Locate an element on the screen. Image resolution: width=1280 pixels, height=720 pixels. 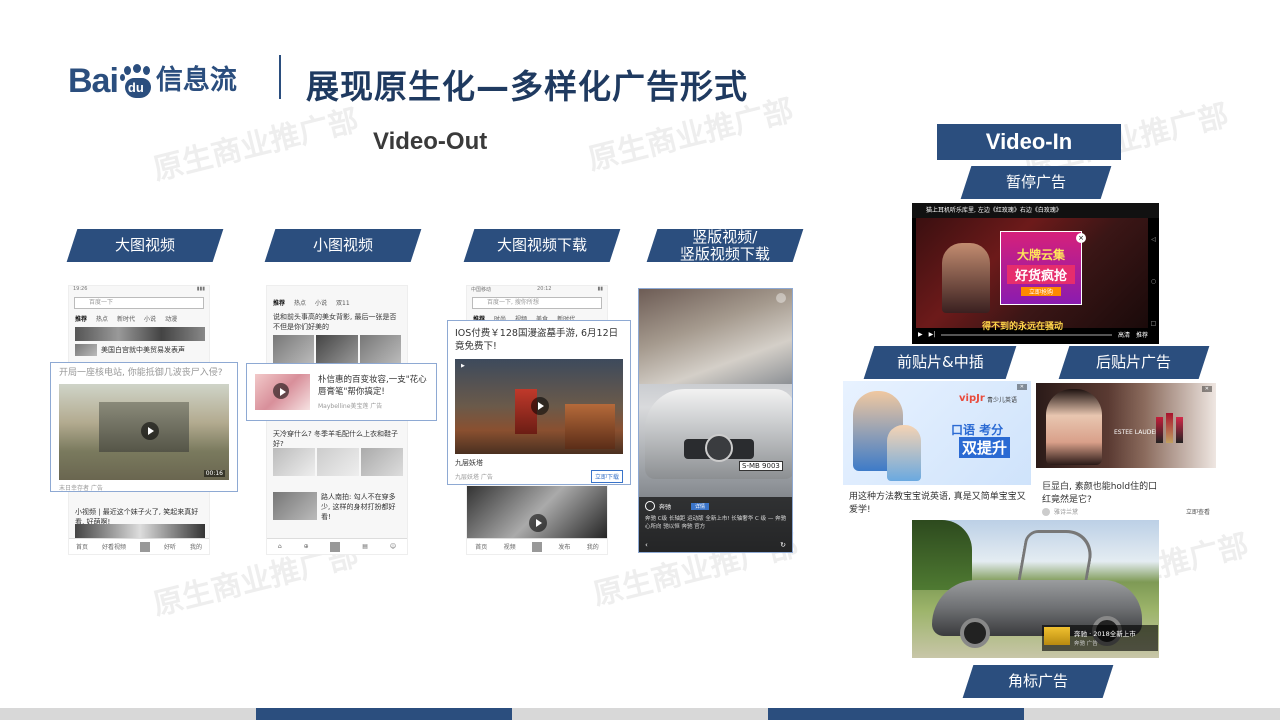
tab: 双11 is located at coordinates (343, 302).